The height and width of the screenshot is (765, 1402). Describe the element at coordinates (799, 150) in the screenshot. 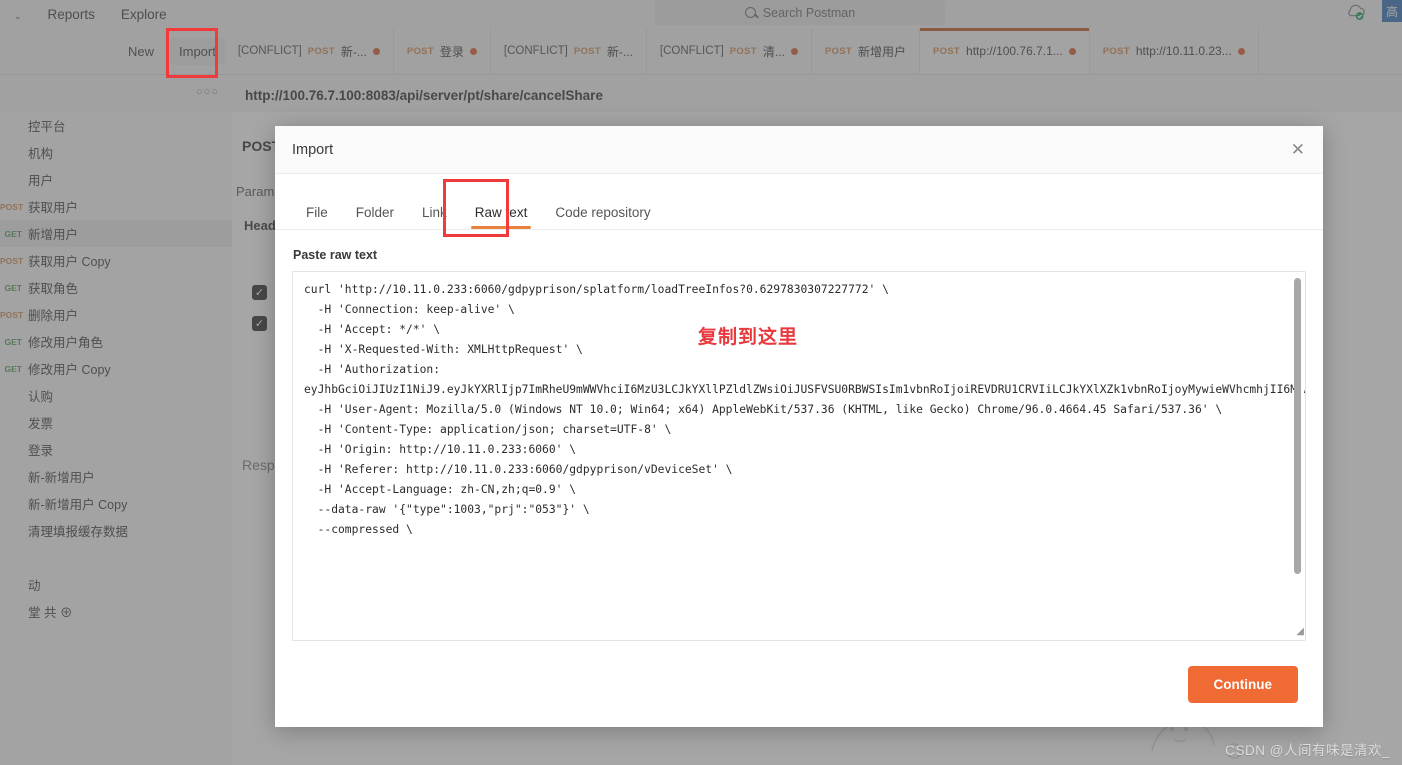

I see `dialog-header: Import ✕` at that location.